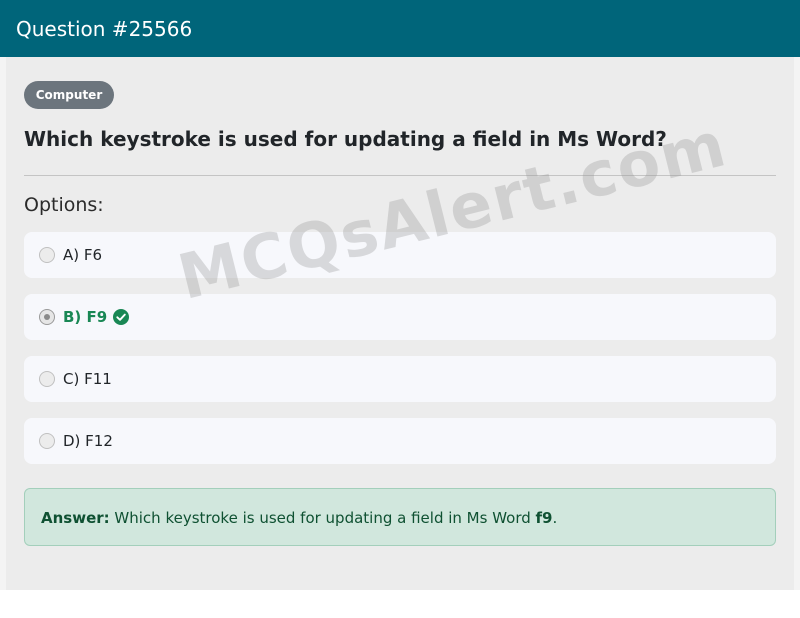 The width and height of the screenshot is (800, 618). I want to click on question-title: Question #25566, so click(104, 29).